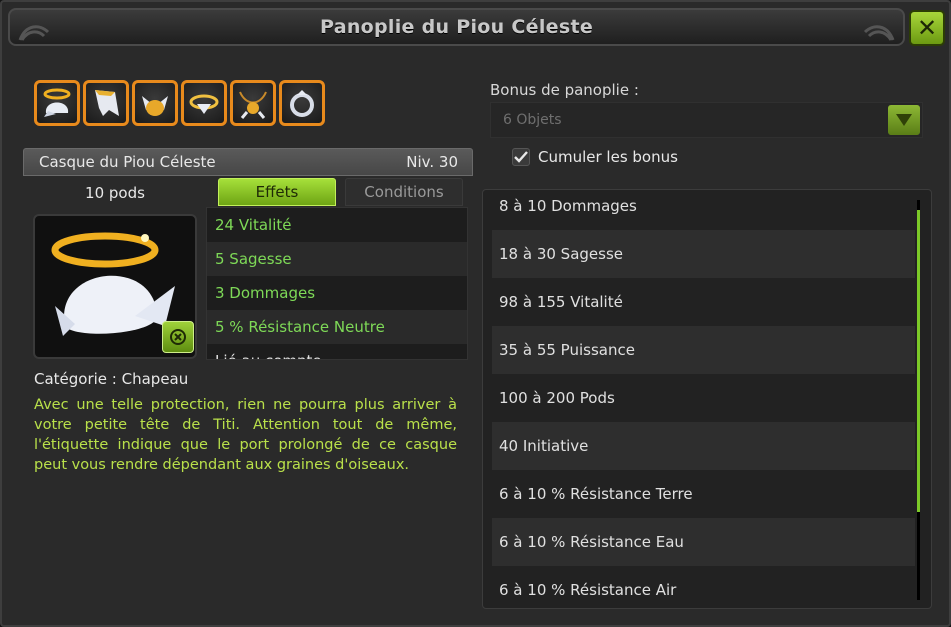 The height and width of the screenshot is (627, 951). Describe the element at coordinates (115, 286) in the screenshot. I see `item-image` at that location.